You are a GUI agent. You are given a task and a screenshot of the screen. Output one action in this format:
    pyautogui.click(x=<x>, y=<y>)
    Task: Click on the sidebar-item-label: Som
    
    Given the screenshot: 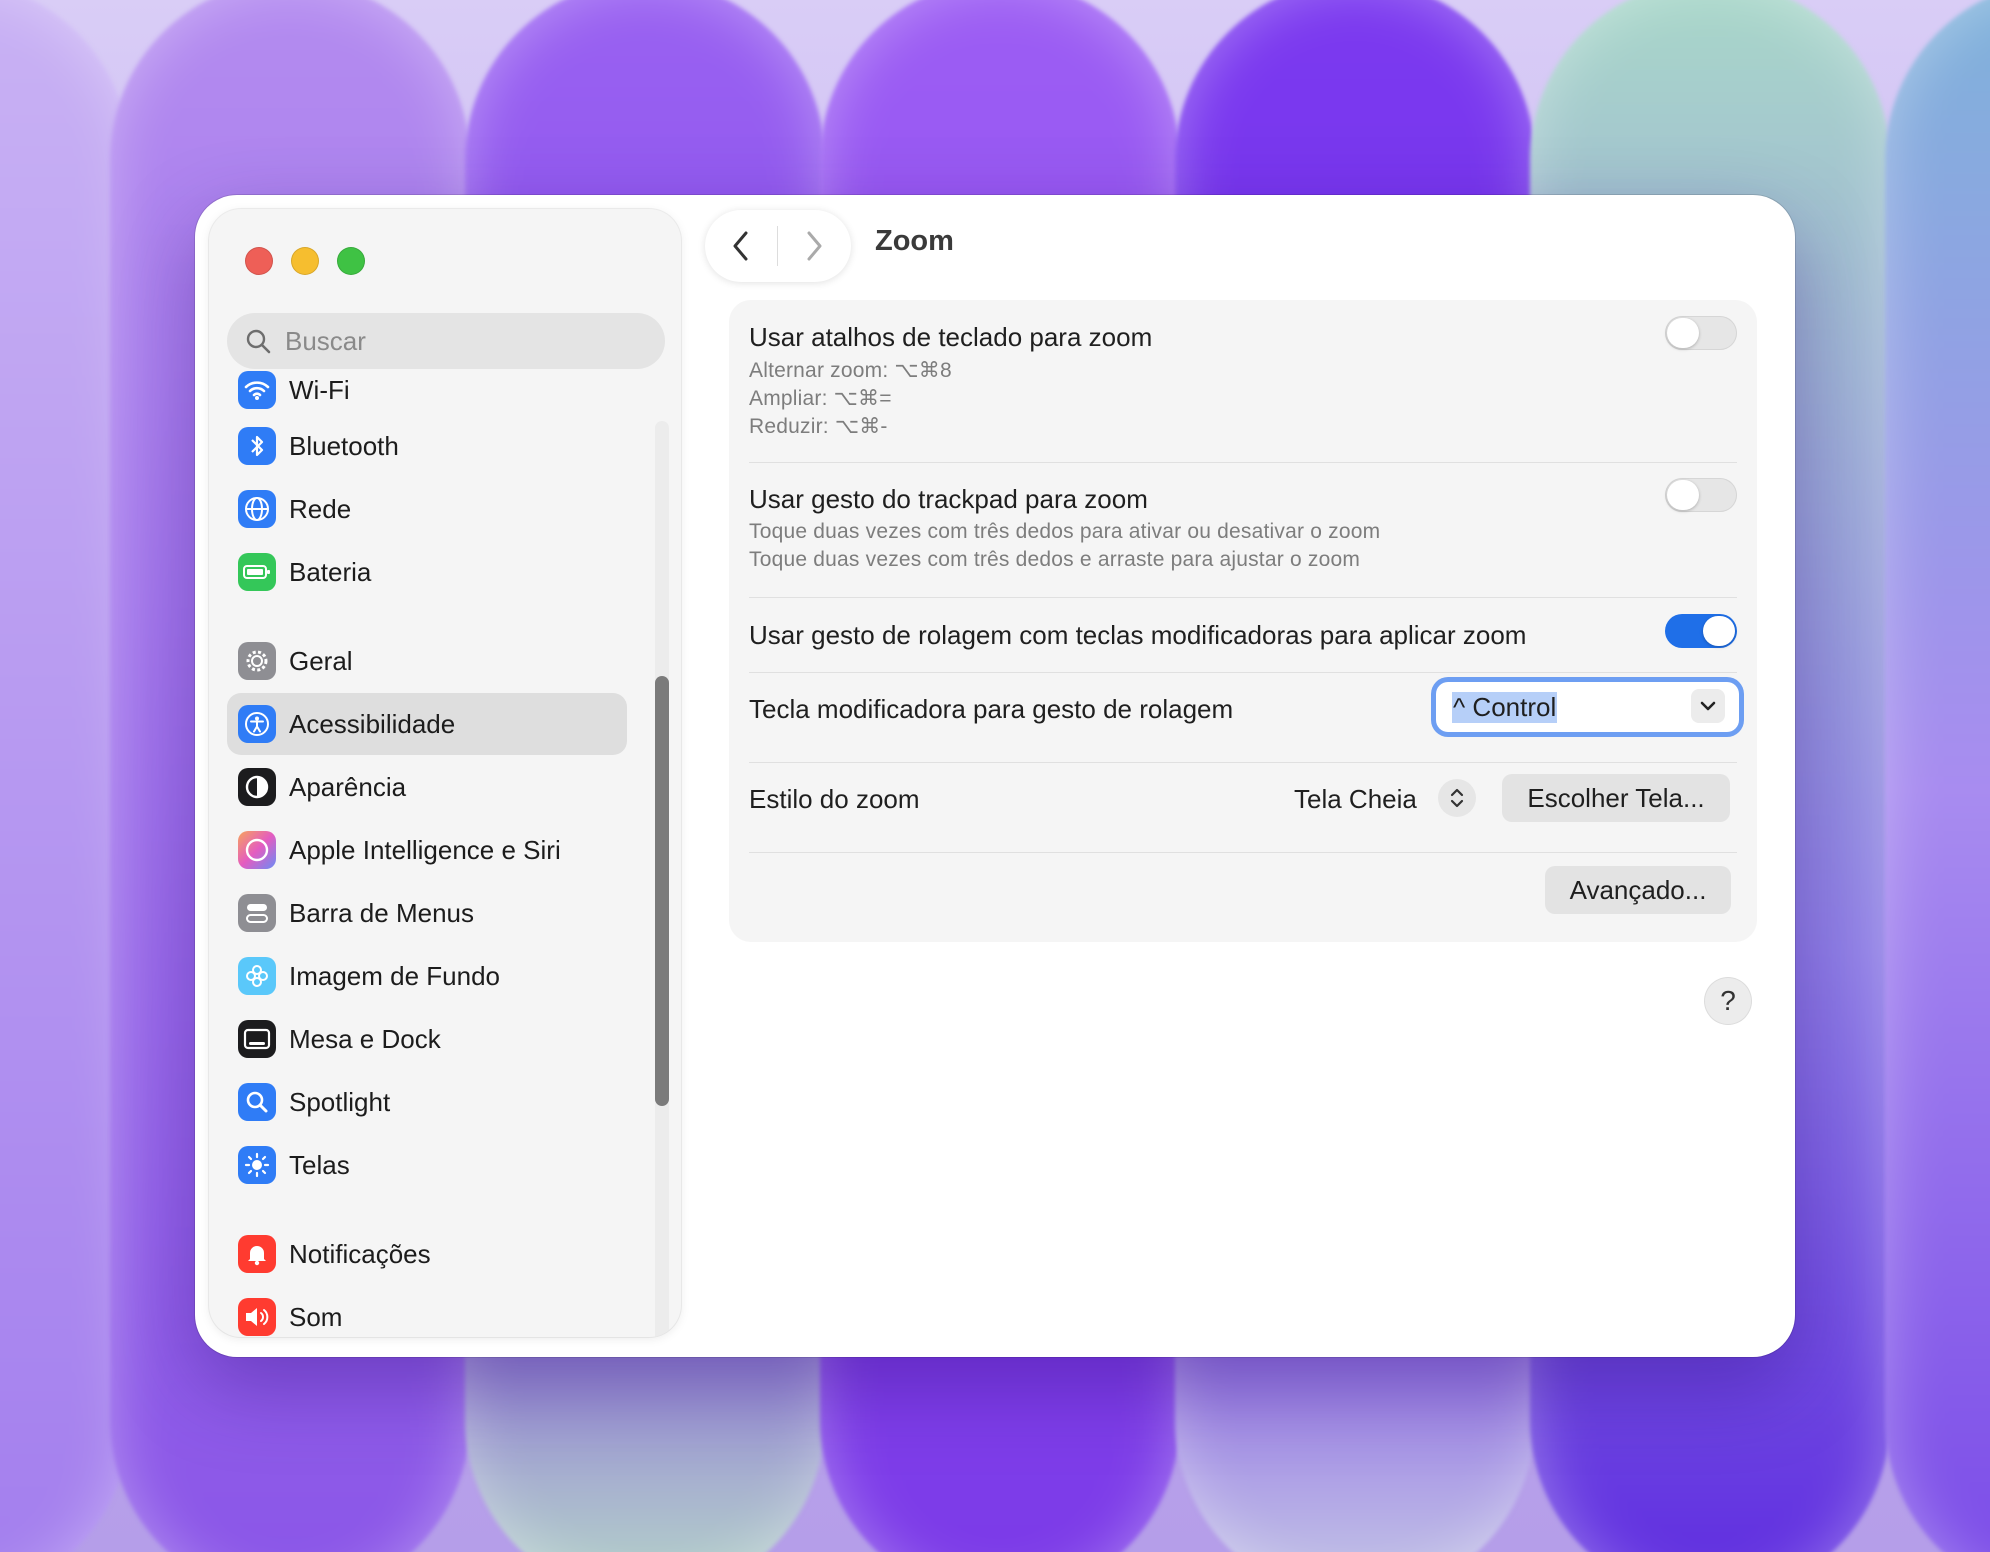 What is the action you would take?
    pyautogui.click(x=316, y=1316)
    